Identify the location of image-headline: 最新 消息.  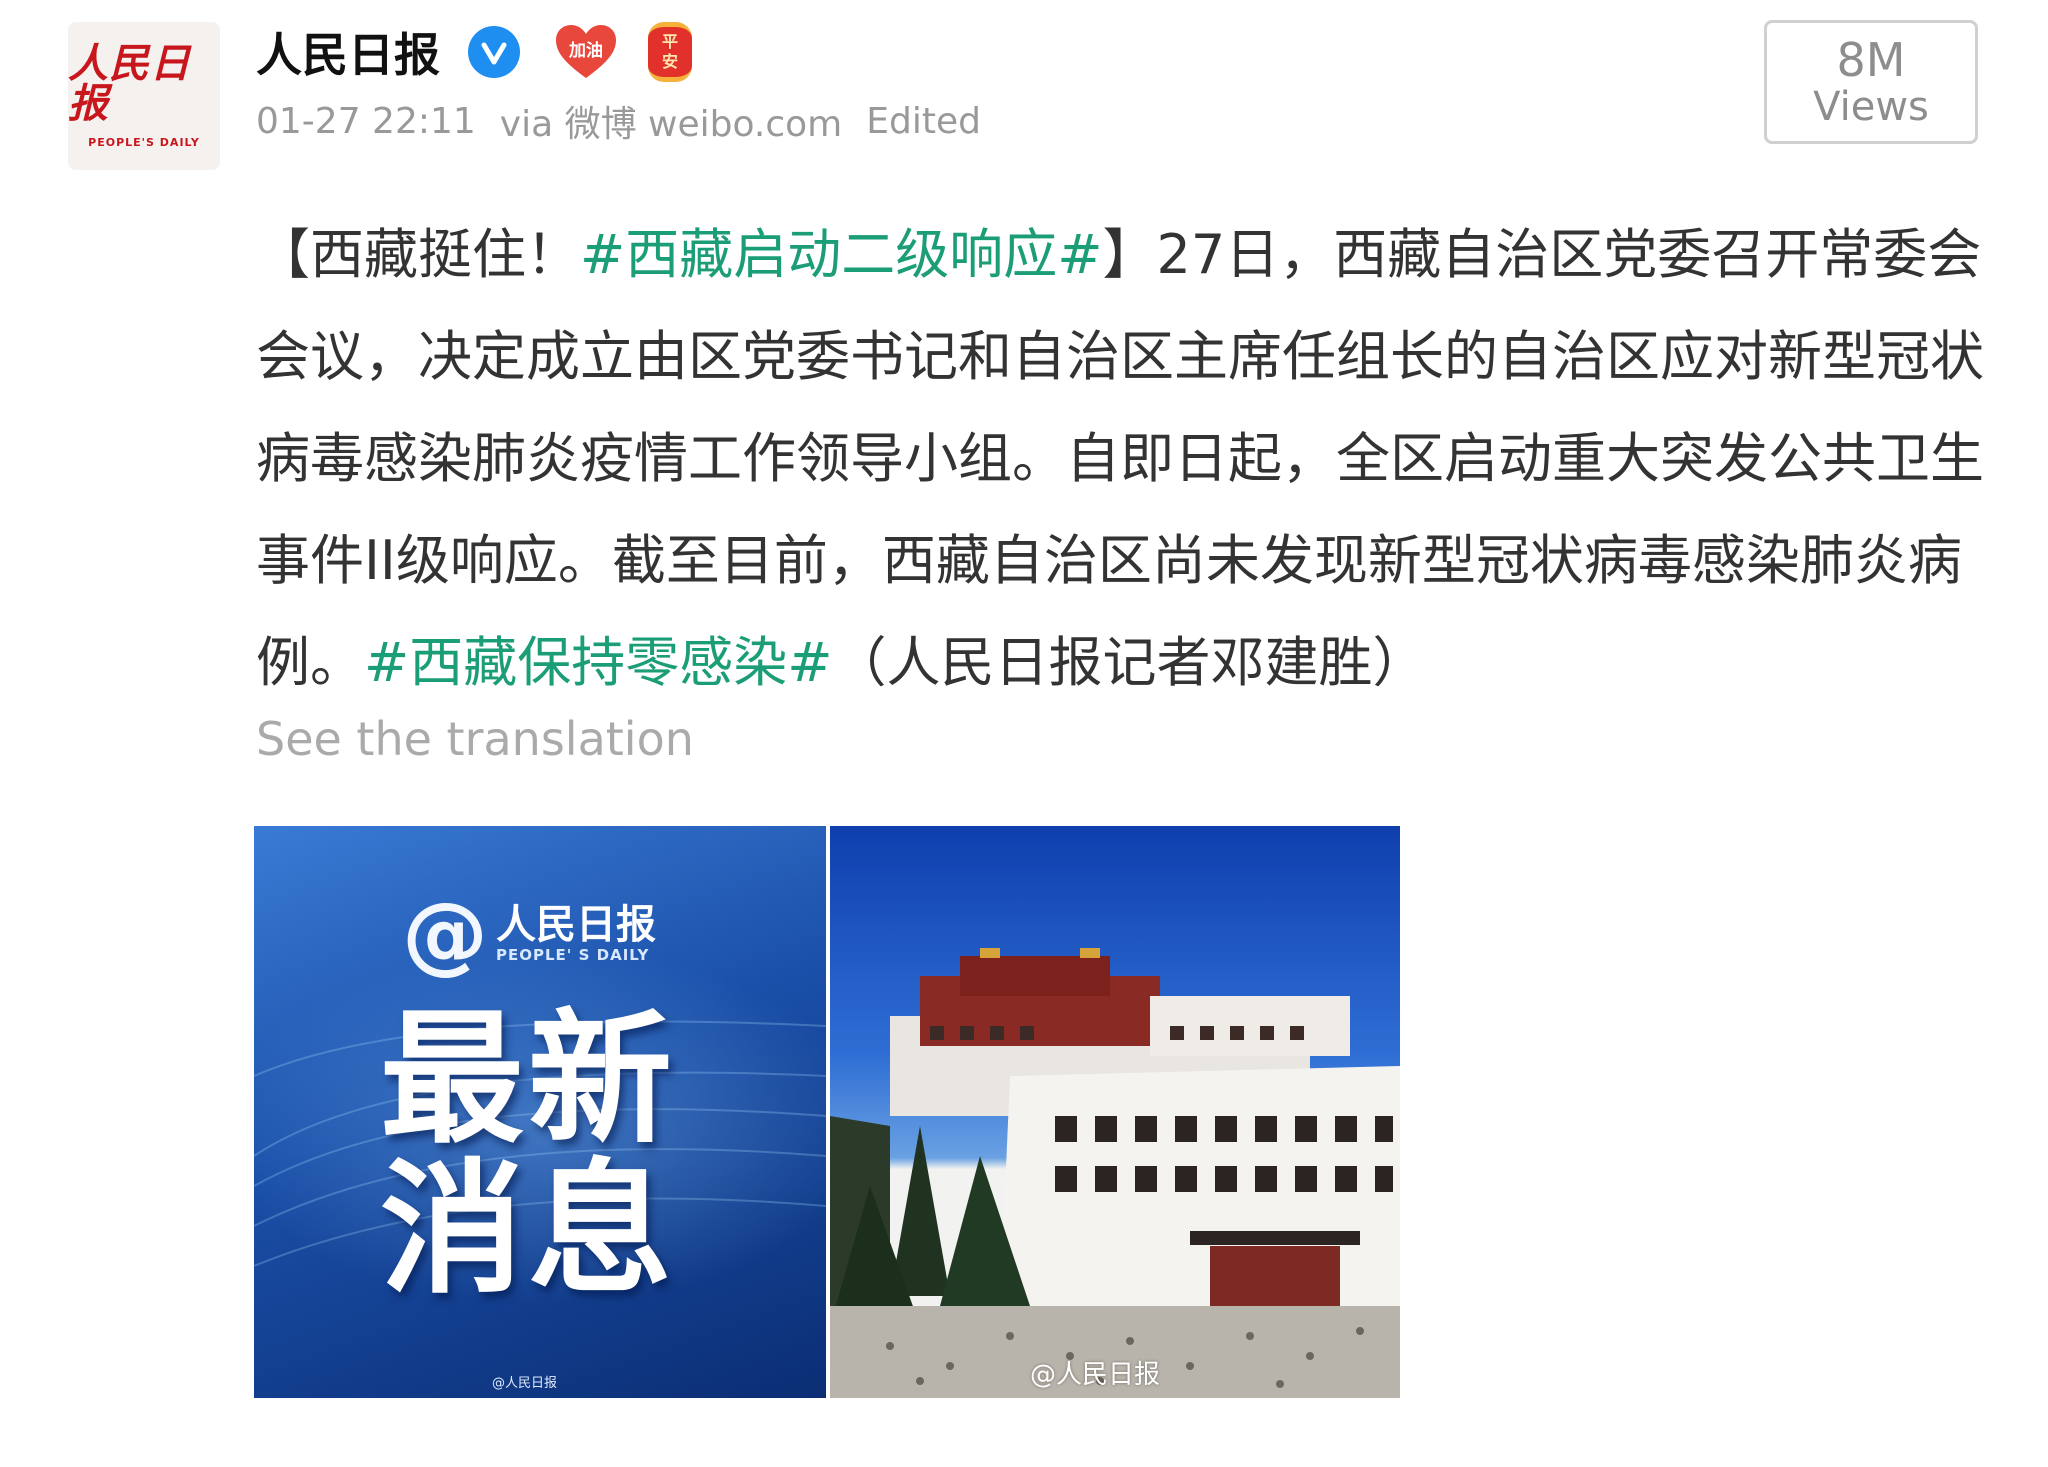
(550, 1154).